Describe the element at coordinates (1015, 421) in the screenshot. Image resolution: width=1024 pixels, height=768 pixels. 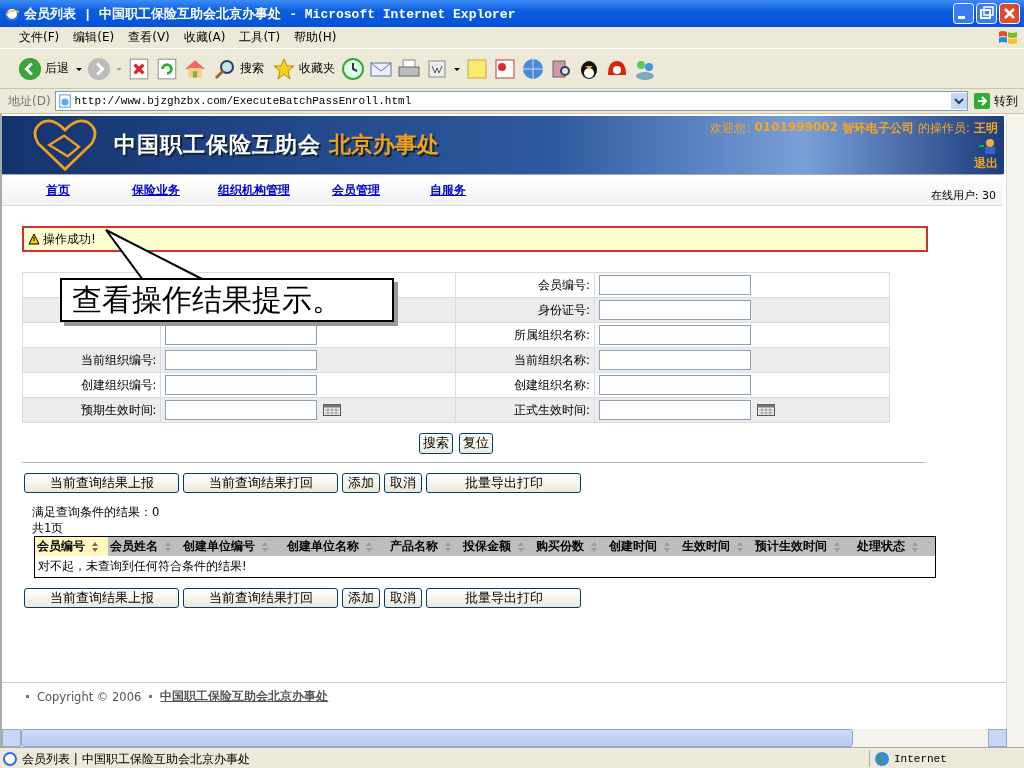
I see `vertical-scrollbar` at that location.